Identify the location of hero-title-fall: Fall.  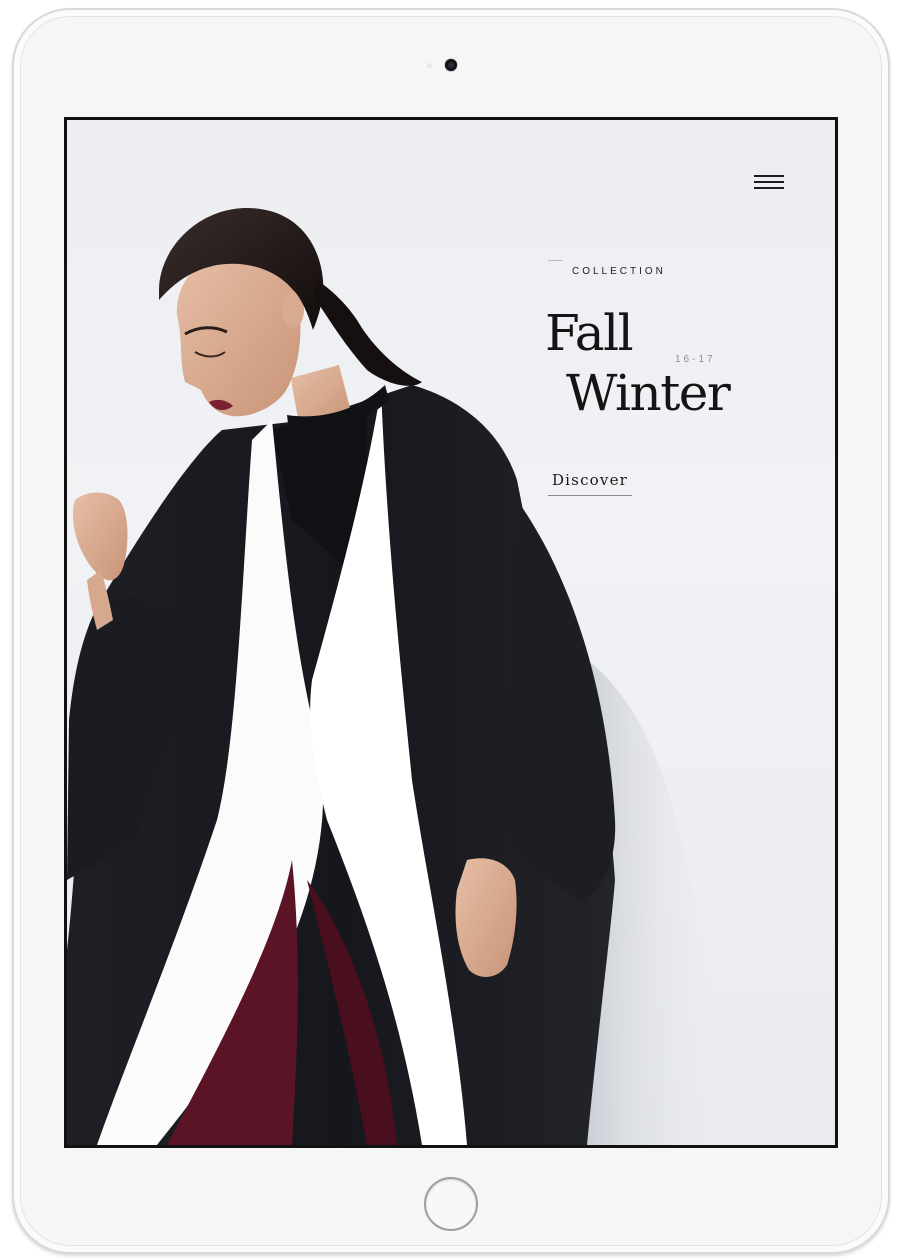
(589, 333).